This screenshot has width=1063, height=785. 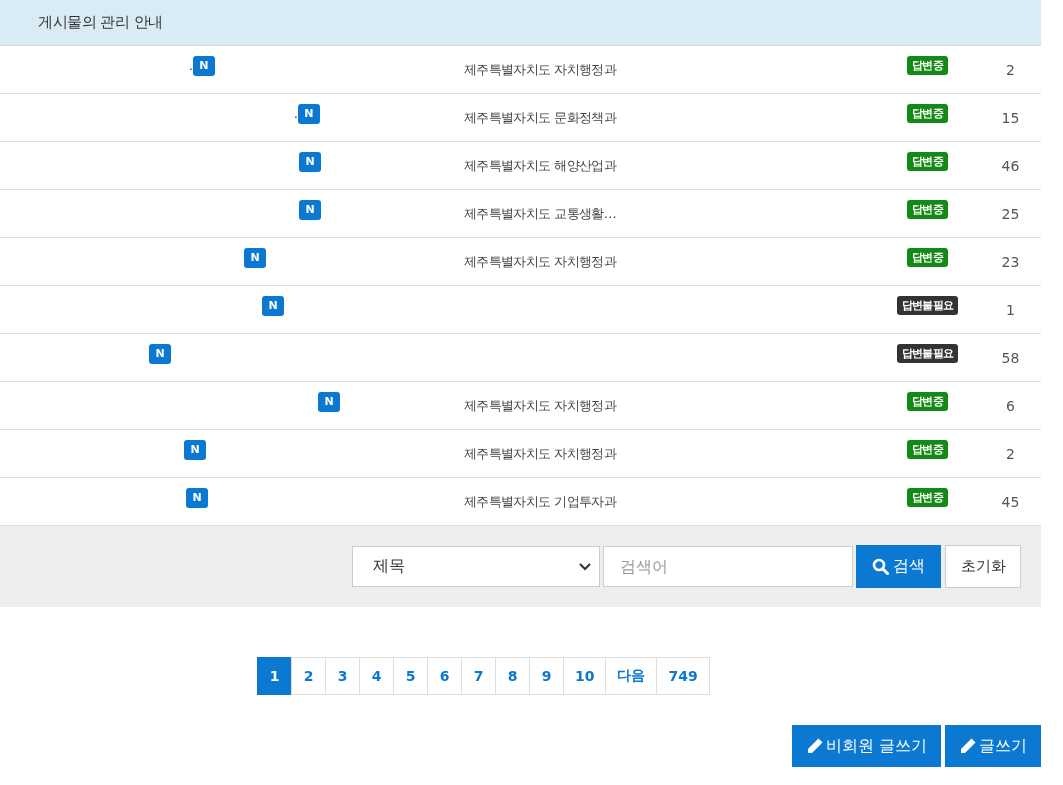 I want to click on view-count: 15, so click(x=1010, y=117).